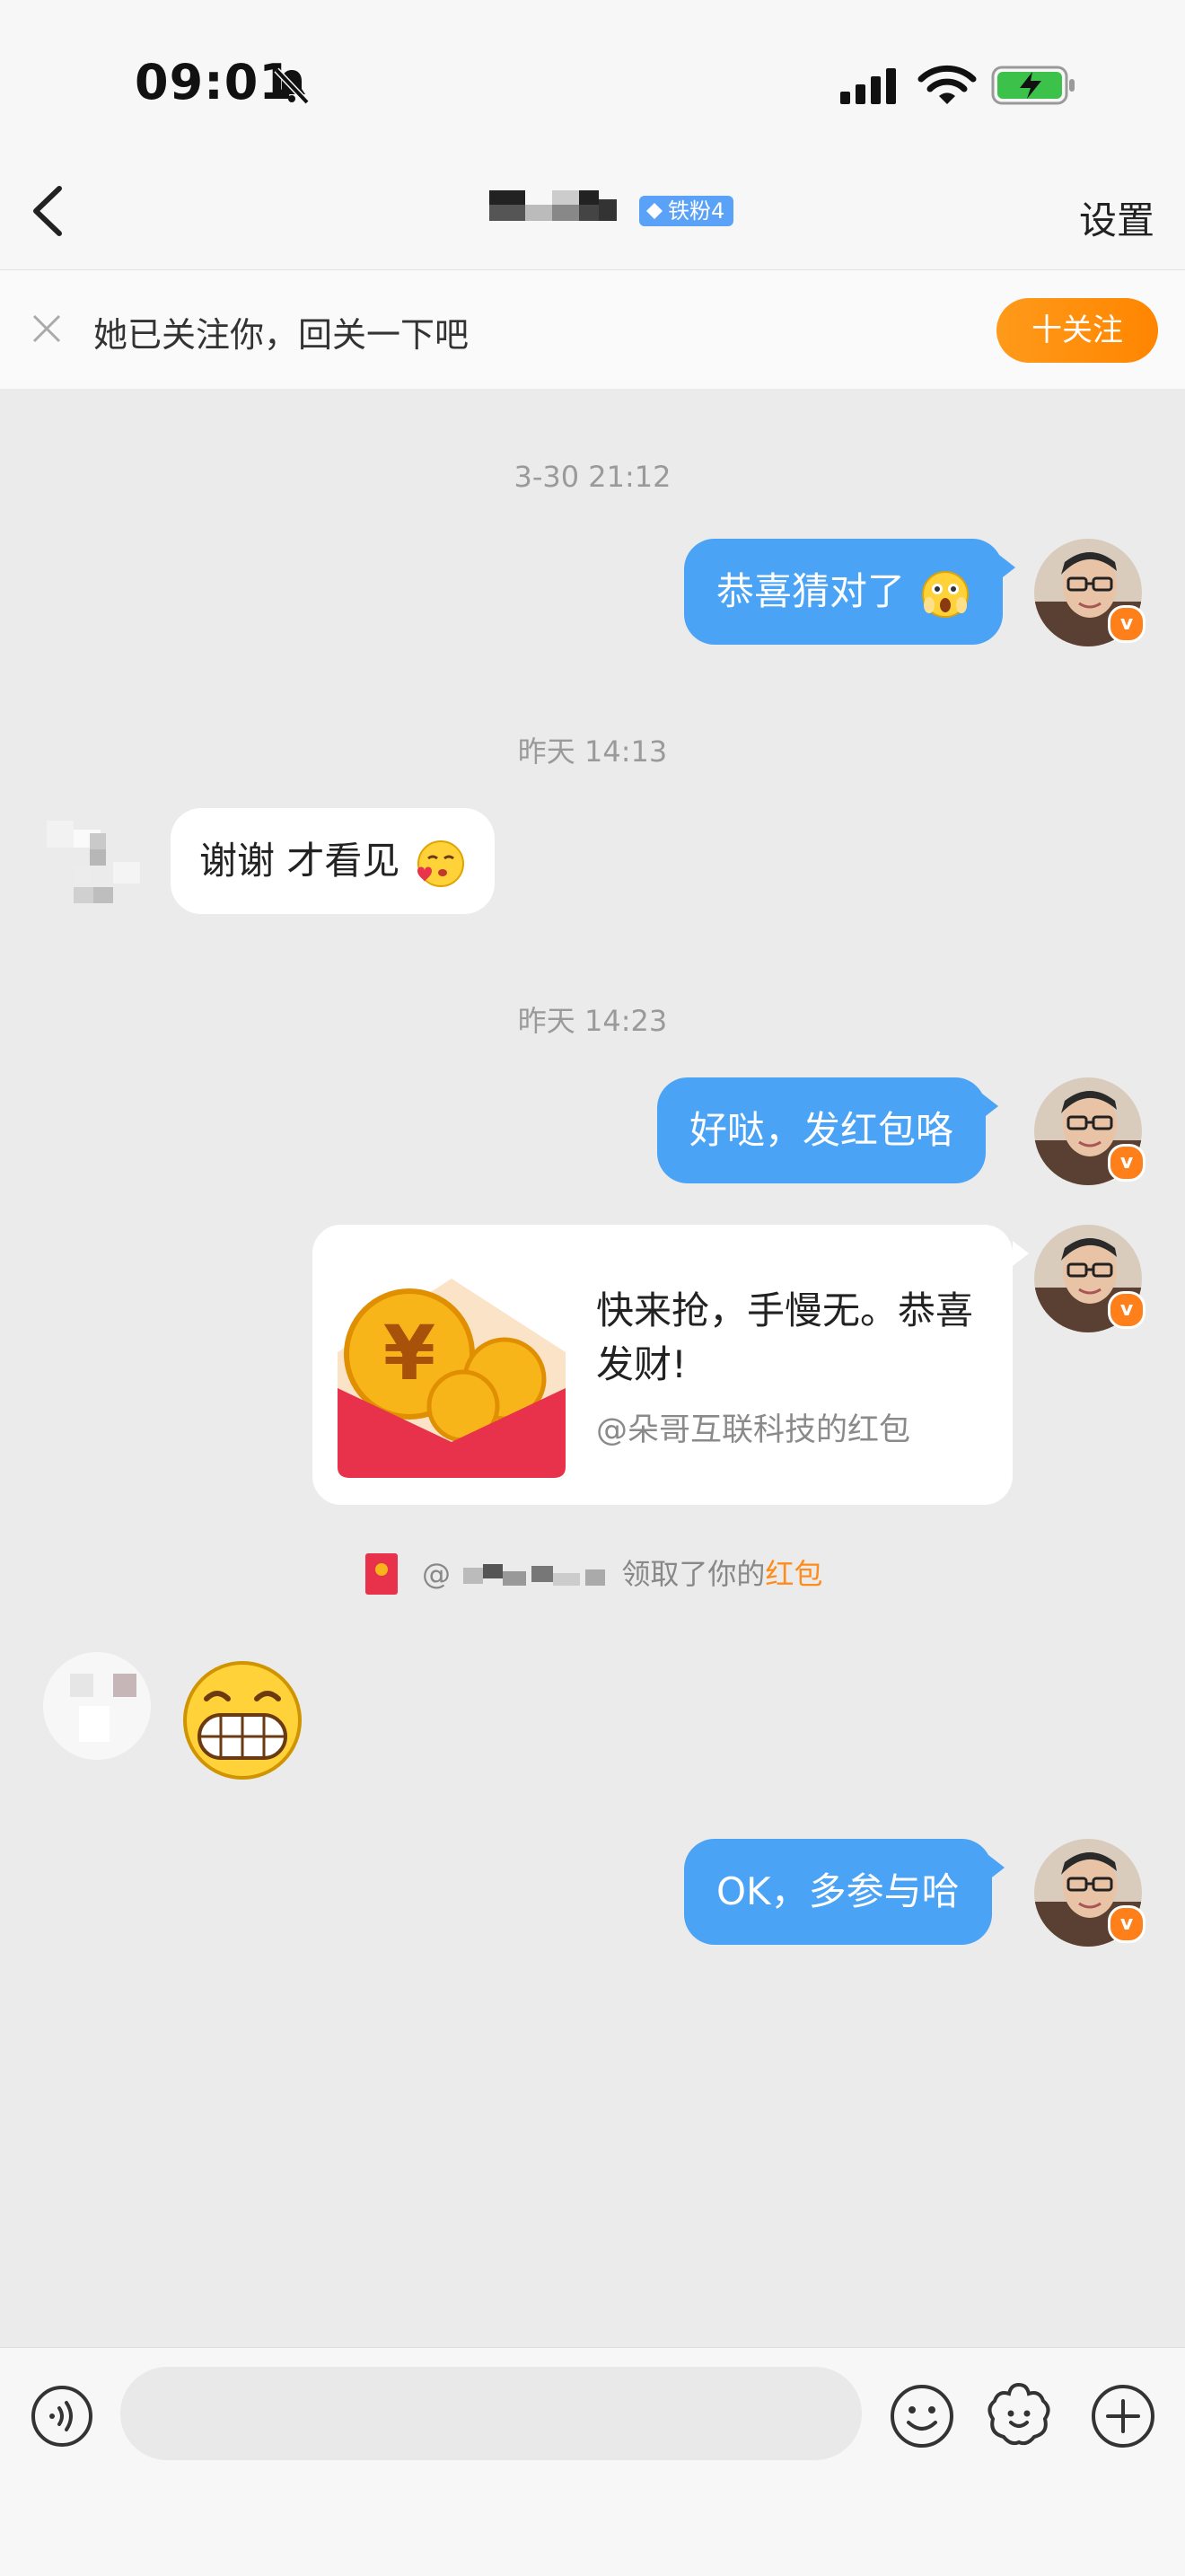 This screenshot has height=2576, width=1185. I want to click on kiss-emoji-icon, so click(440, 863).